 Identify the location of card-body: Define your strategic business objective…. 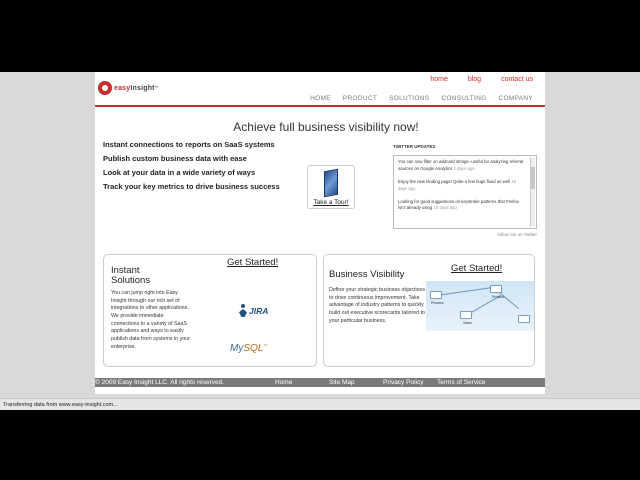
(377, 305).